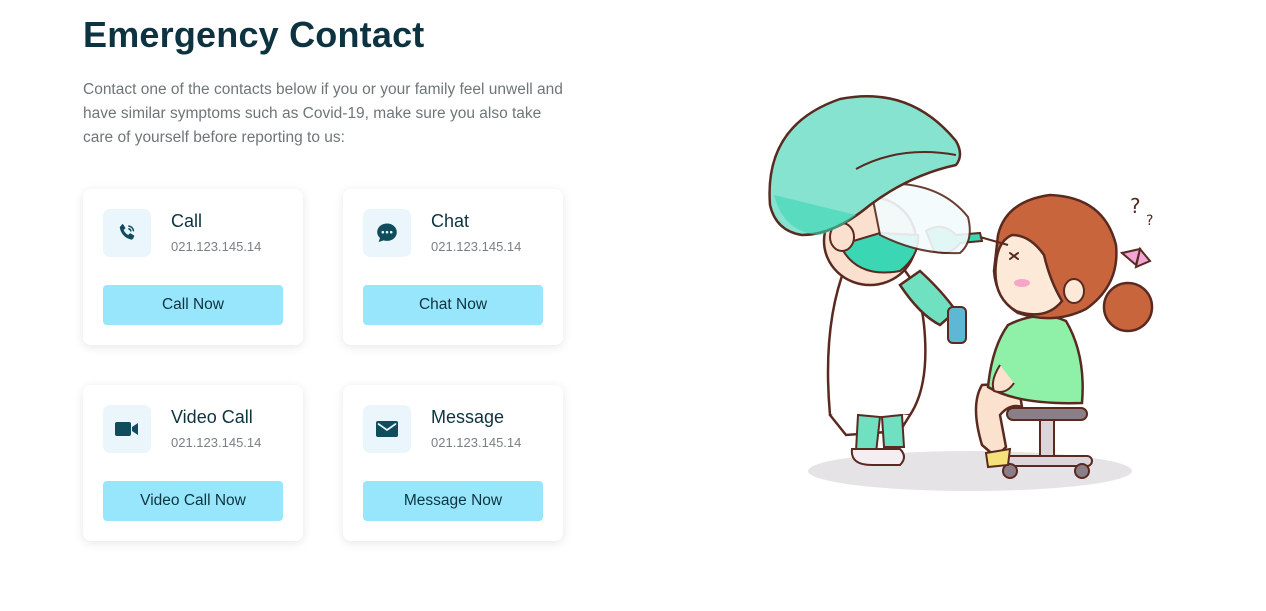  Describe the element at coordinates (387, 233) in the screenshot. I see `chat-icon` at that location.